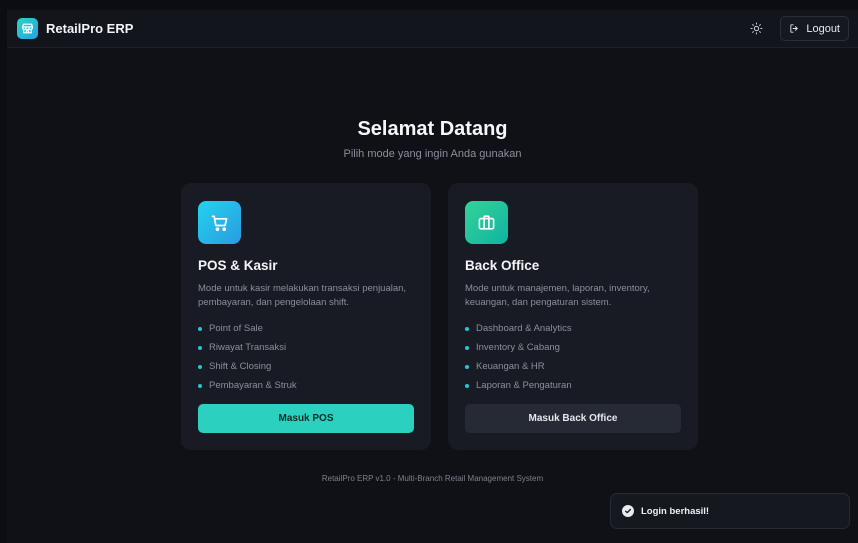 Image resolution: width=858 pixels, height=543 pixels. Describe the element at coordinates (306, 328) in the screenshot. I see `feature-item: Point of Sale` at that location.